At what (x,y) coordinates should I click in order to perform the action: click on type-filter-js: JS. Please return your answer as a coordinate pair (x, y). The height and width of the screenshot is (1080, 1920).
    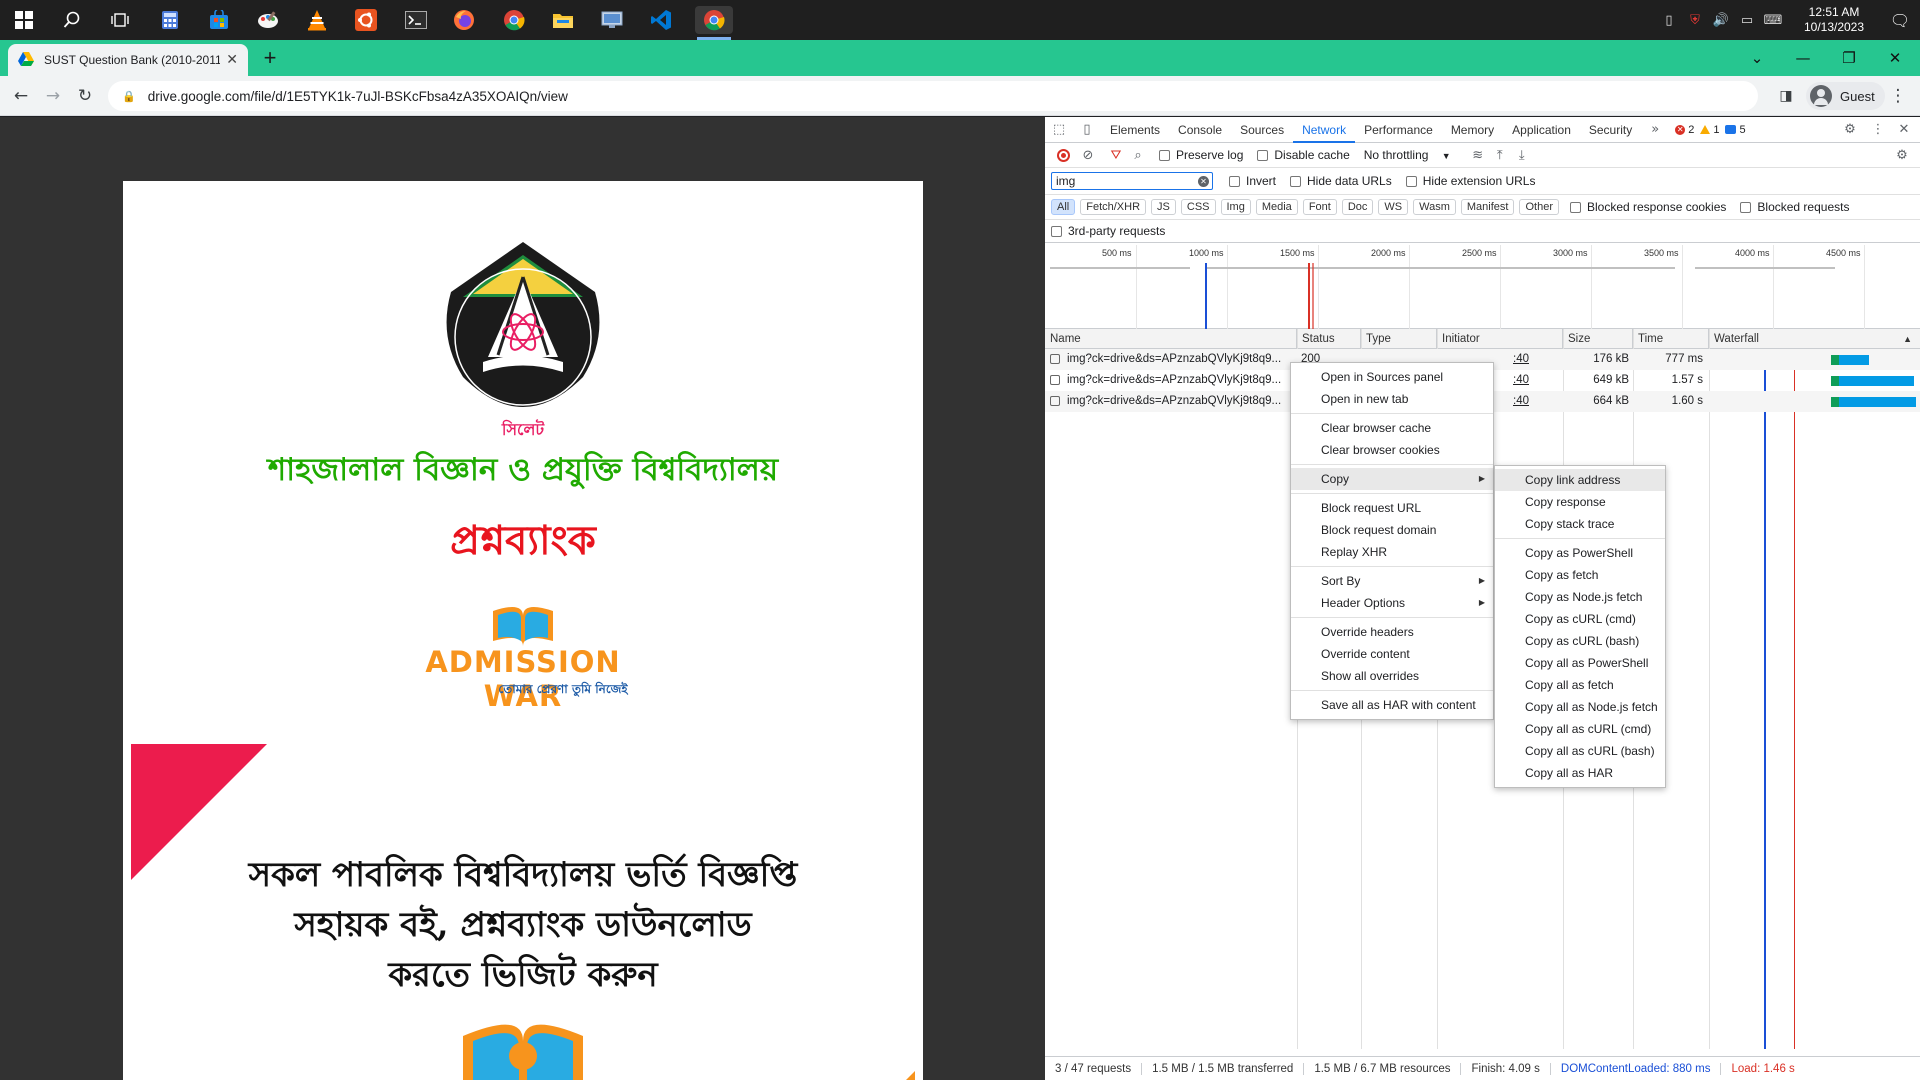
    Looking at the image, I should click on (1163, 207).